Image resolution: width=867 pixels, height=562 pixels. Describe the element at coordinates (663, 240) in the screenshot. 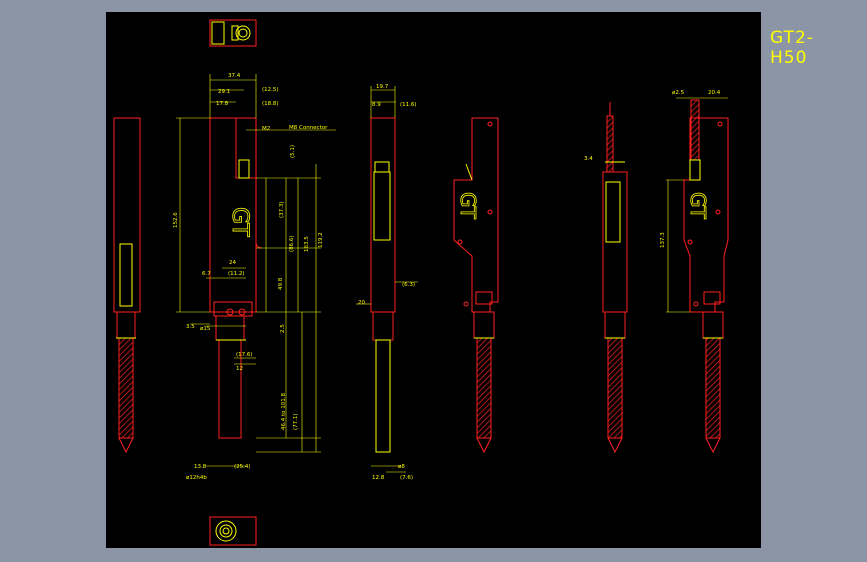

I see `svg-text: 137.3` at that location.